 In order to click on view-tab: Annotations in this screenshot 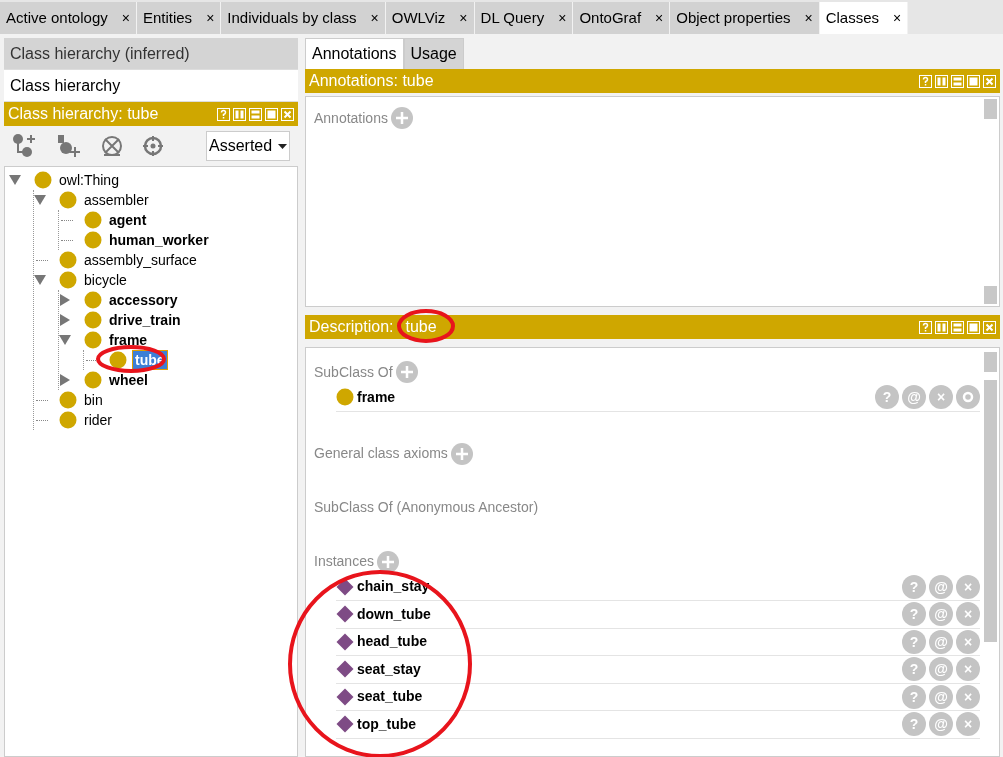, I will do `click(354, 53)`.